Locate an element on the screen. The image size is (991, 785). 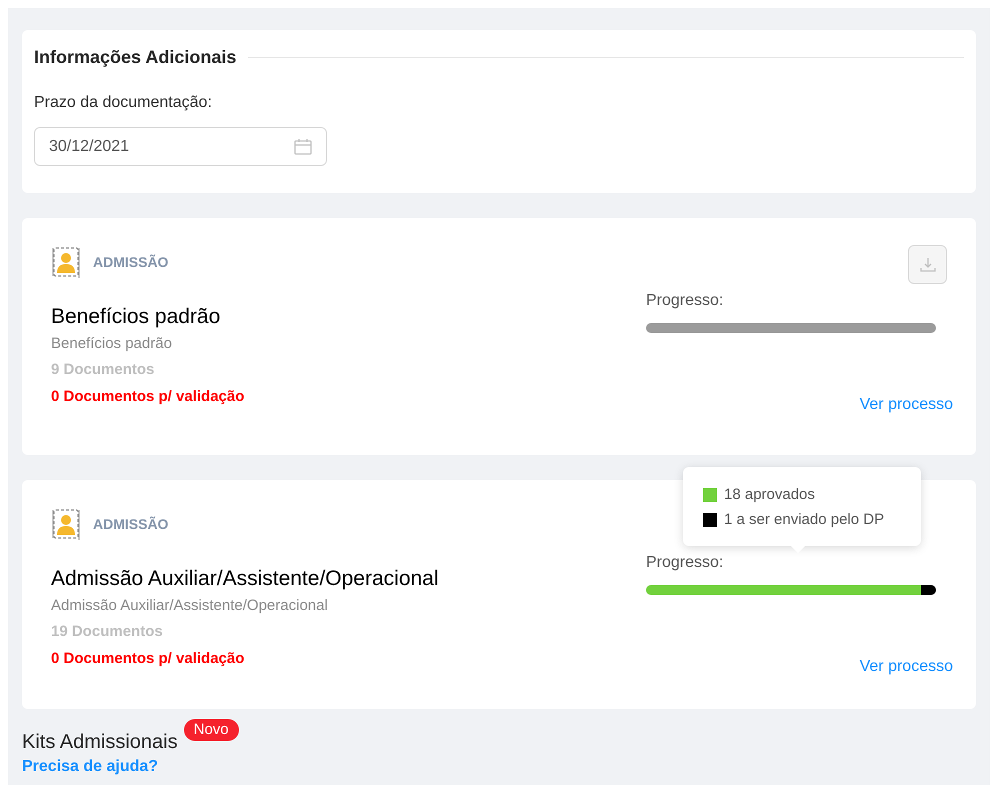
download-button is located at coordinates (927, 264).